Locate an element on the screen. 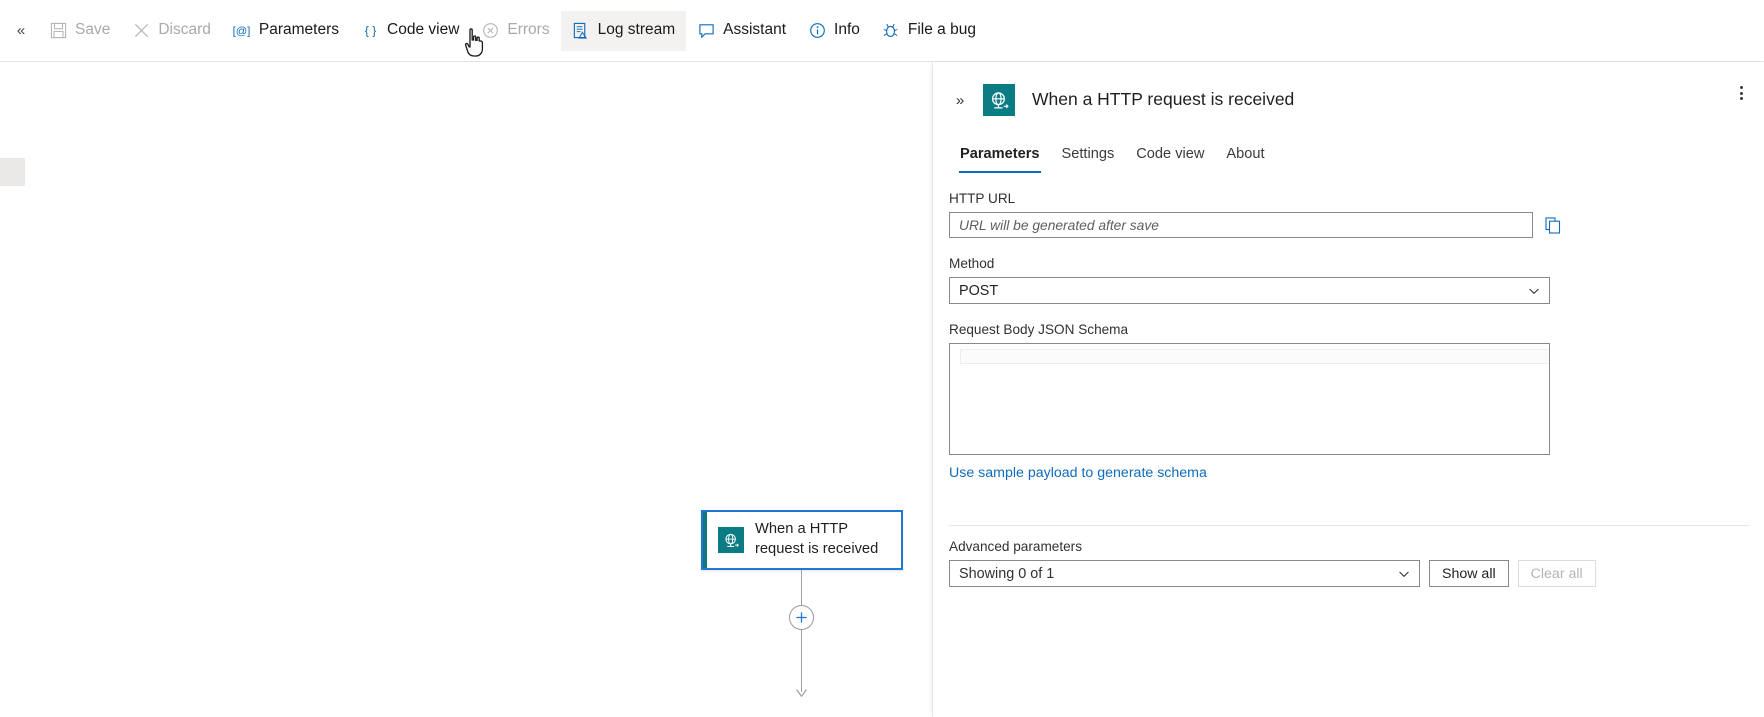  toolbar-item-label: Discard is located at coordinates (184, 30).